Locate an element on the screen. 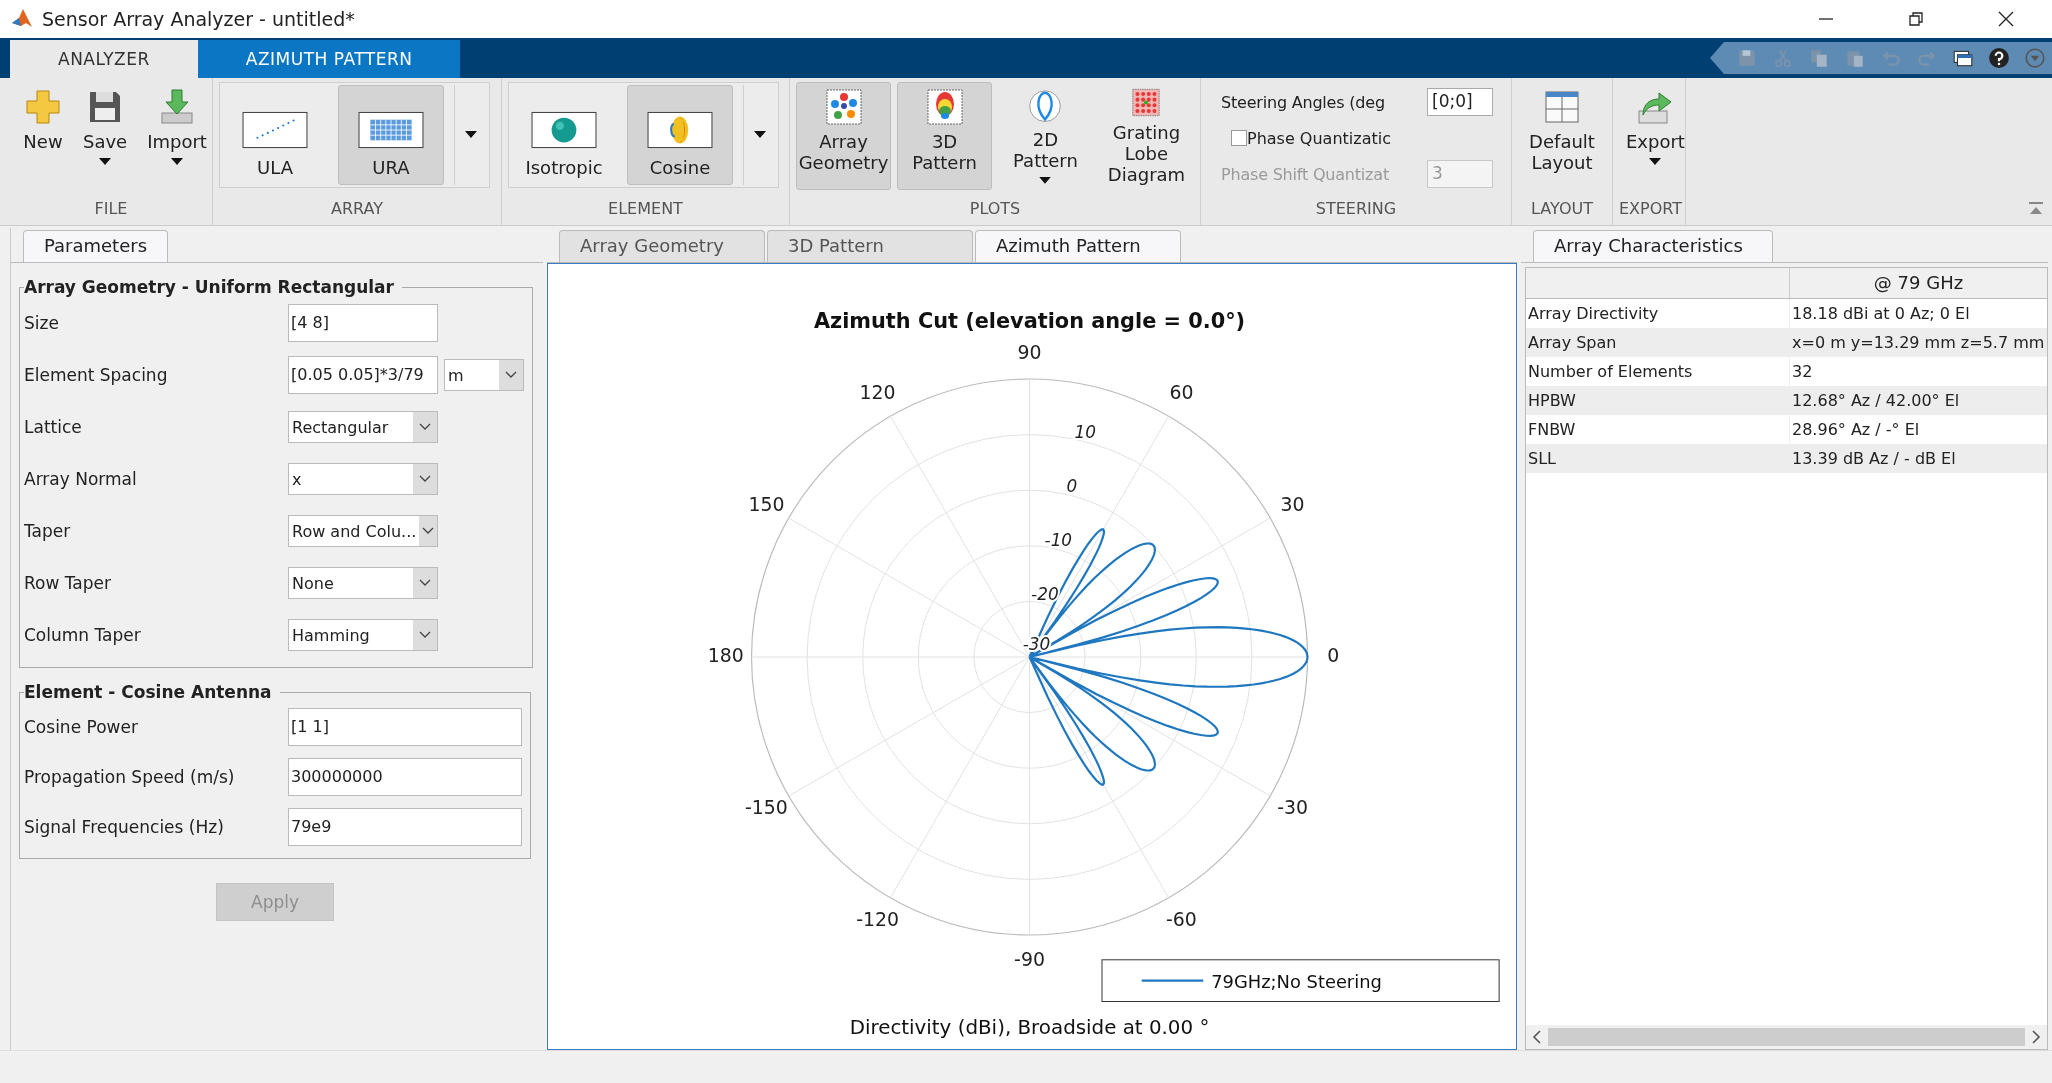 This screenshot has height=1083, width=2052. section-label: LAYOUT is located at coordinates (1562, 209).